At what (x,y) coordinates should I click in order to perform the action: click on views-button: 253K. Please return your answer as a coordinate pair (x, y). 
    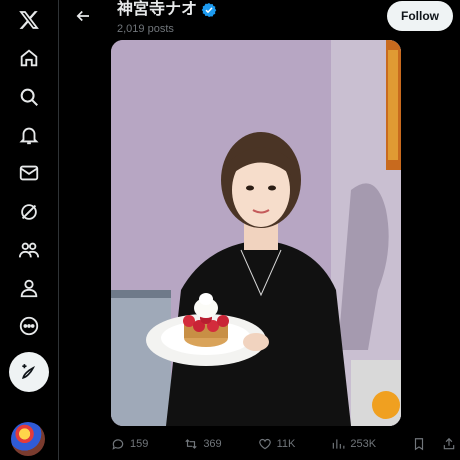
    Looking at the image, I should click on (353, 444).